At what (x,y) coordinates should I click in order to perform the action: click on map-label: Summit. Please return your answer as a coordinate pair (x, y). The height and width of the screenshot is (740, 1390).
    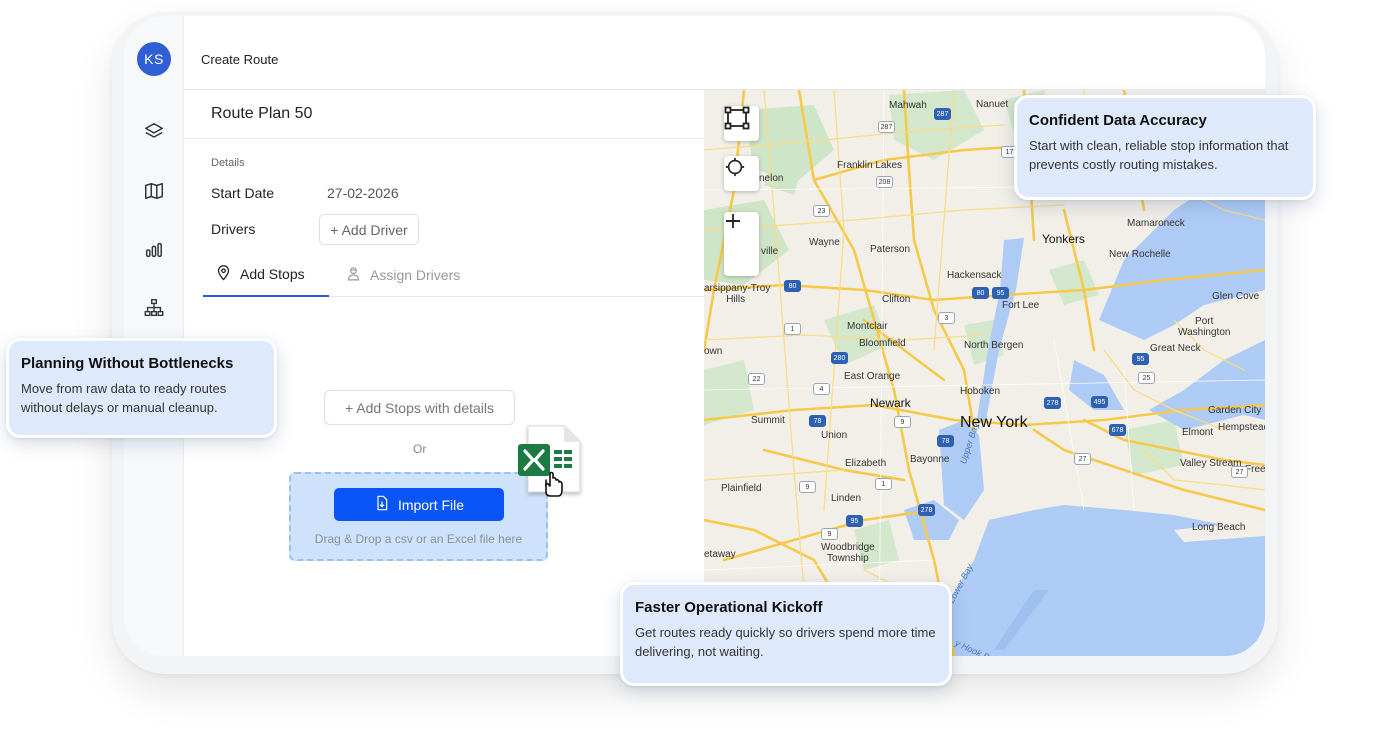
    Looking at the image, I should click on (768, 420).